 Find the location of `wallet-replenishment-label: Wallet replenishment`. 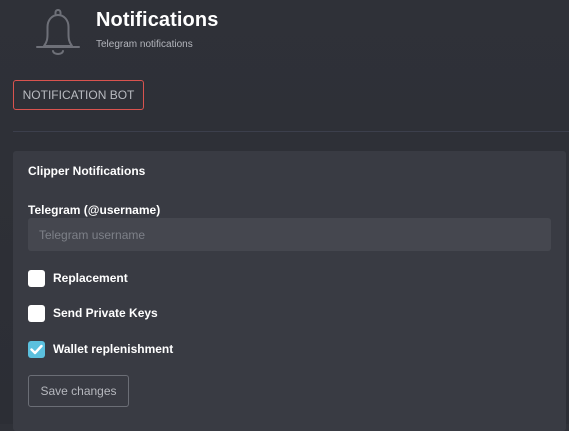

wallet-replenishment-label: Wallet replenishment is located at coordinates (113, 349).